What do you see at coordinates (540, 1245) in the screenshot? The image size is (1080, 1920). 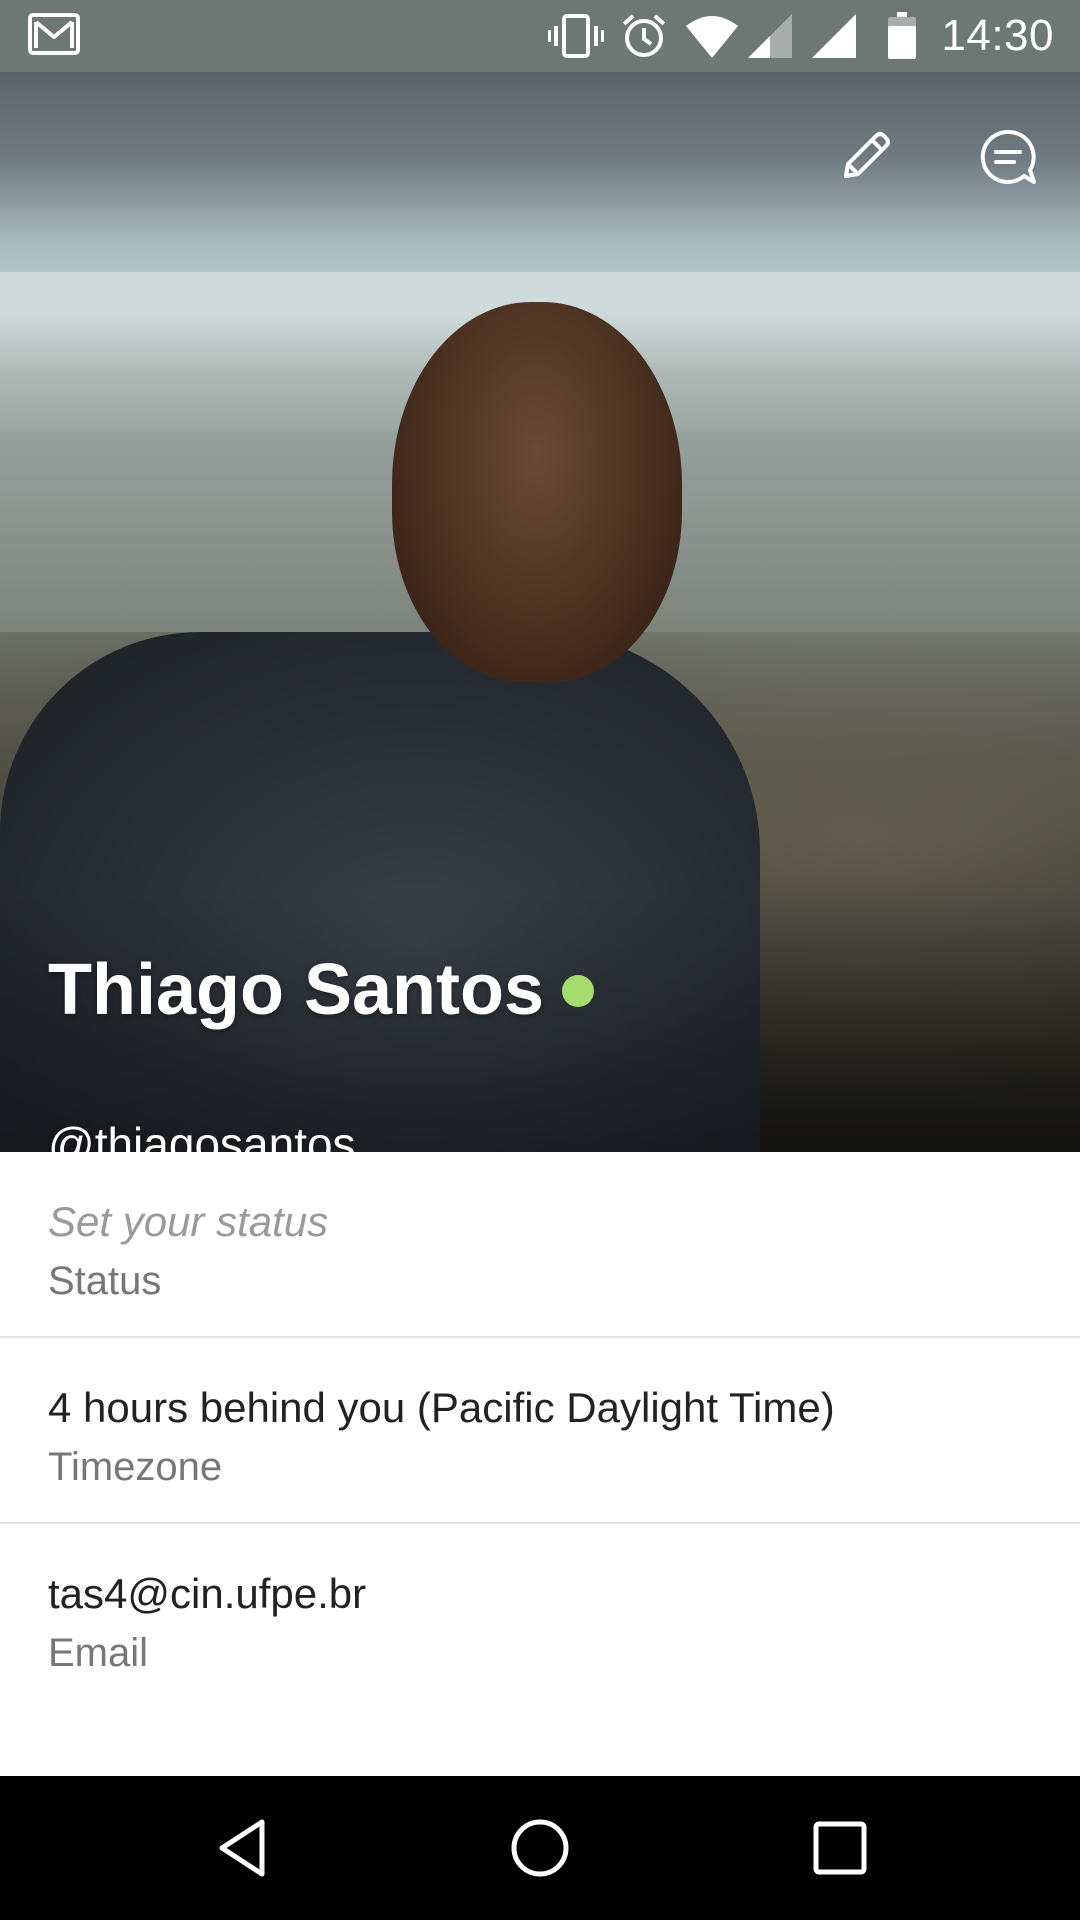 I see `status-row: Set your status Status` at bounding box center [540, 1245].